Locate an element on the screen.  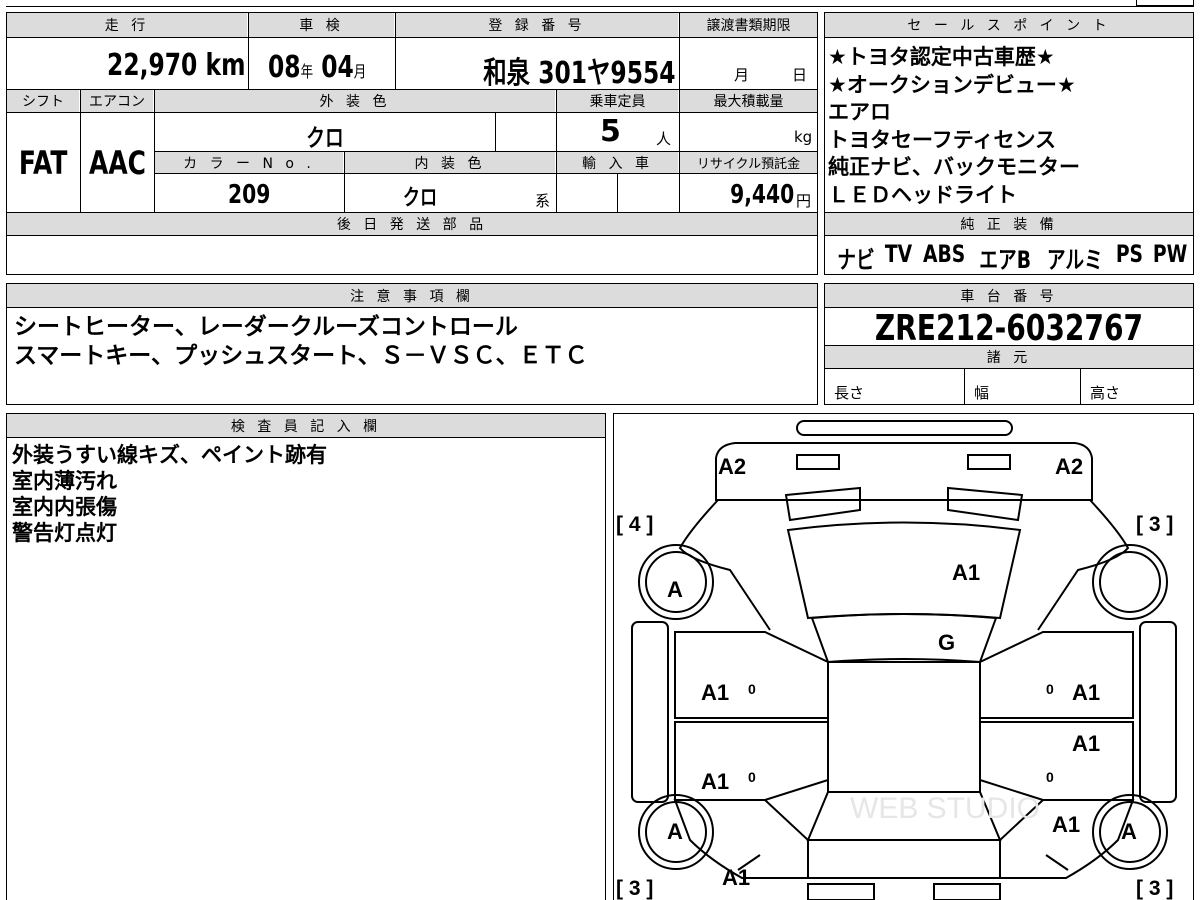
color-no-text: 209 is located at coordinates (249, 195).